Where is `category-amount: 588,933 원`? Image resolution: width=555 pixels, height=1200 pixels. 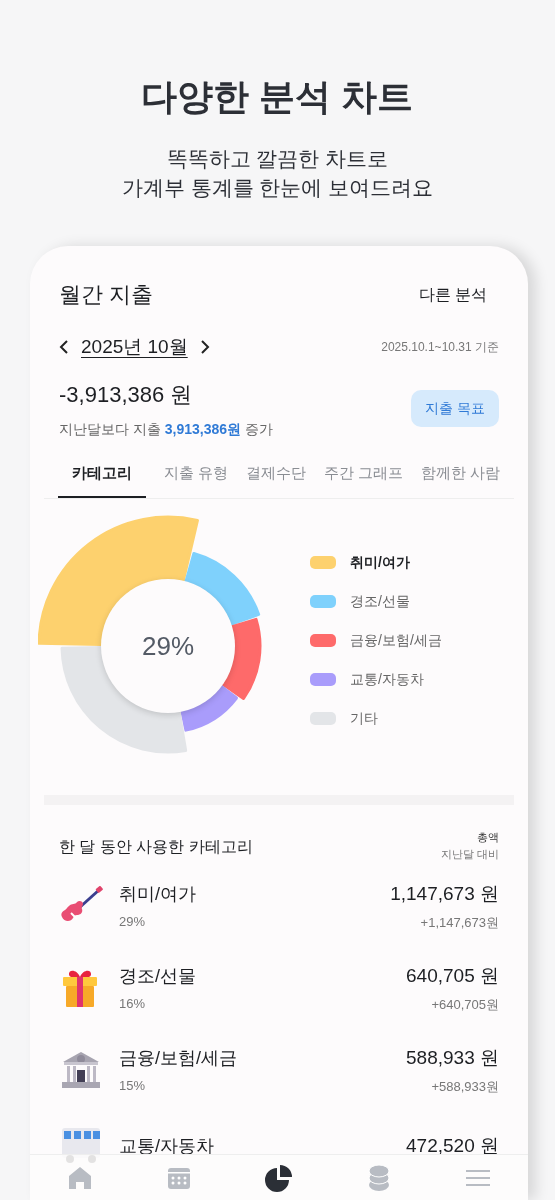
category-amount: 588,933 원 is located at coordinates (452, 1058).